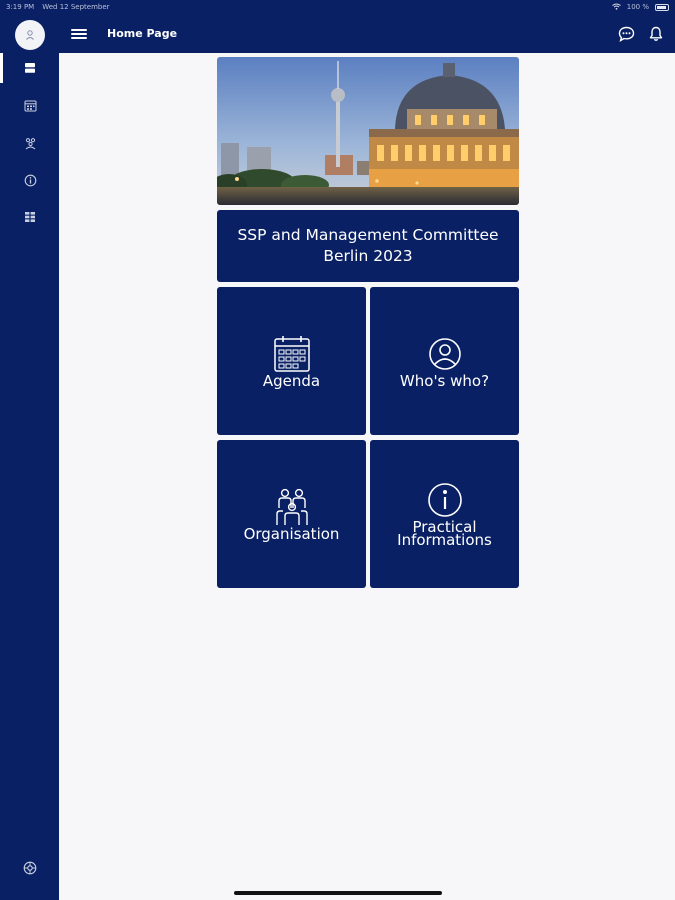  I want to click on home-indicator, so click(338, 893).